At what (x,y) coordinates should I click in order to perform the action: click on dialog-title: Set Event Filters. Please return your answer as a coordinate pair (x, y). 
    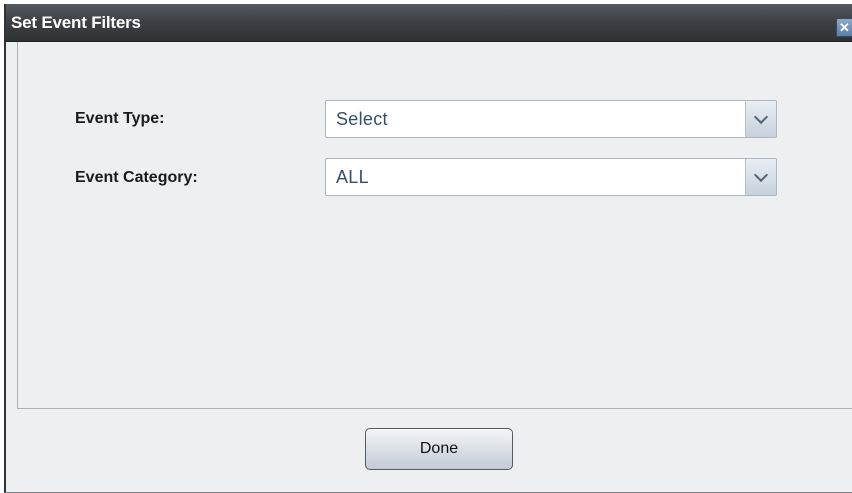
    Looking at the image, I should click on (76, 22).